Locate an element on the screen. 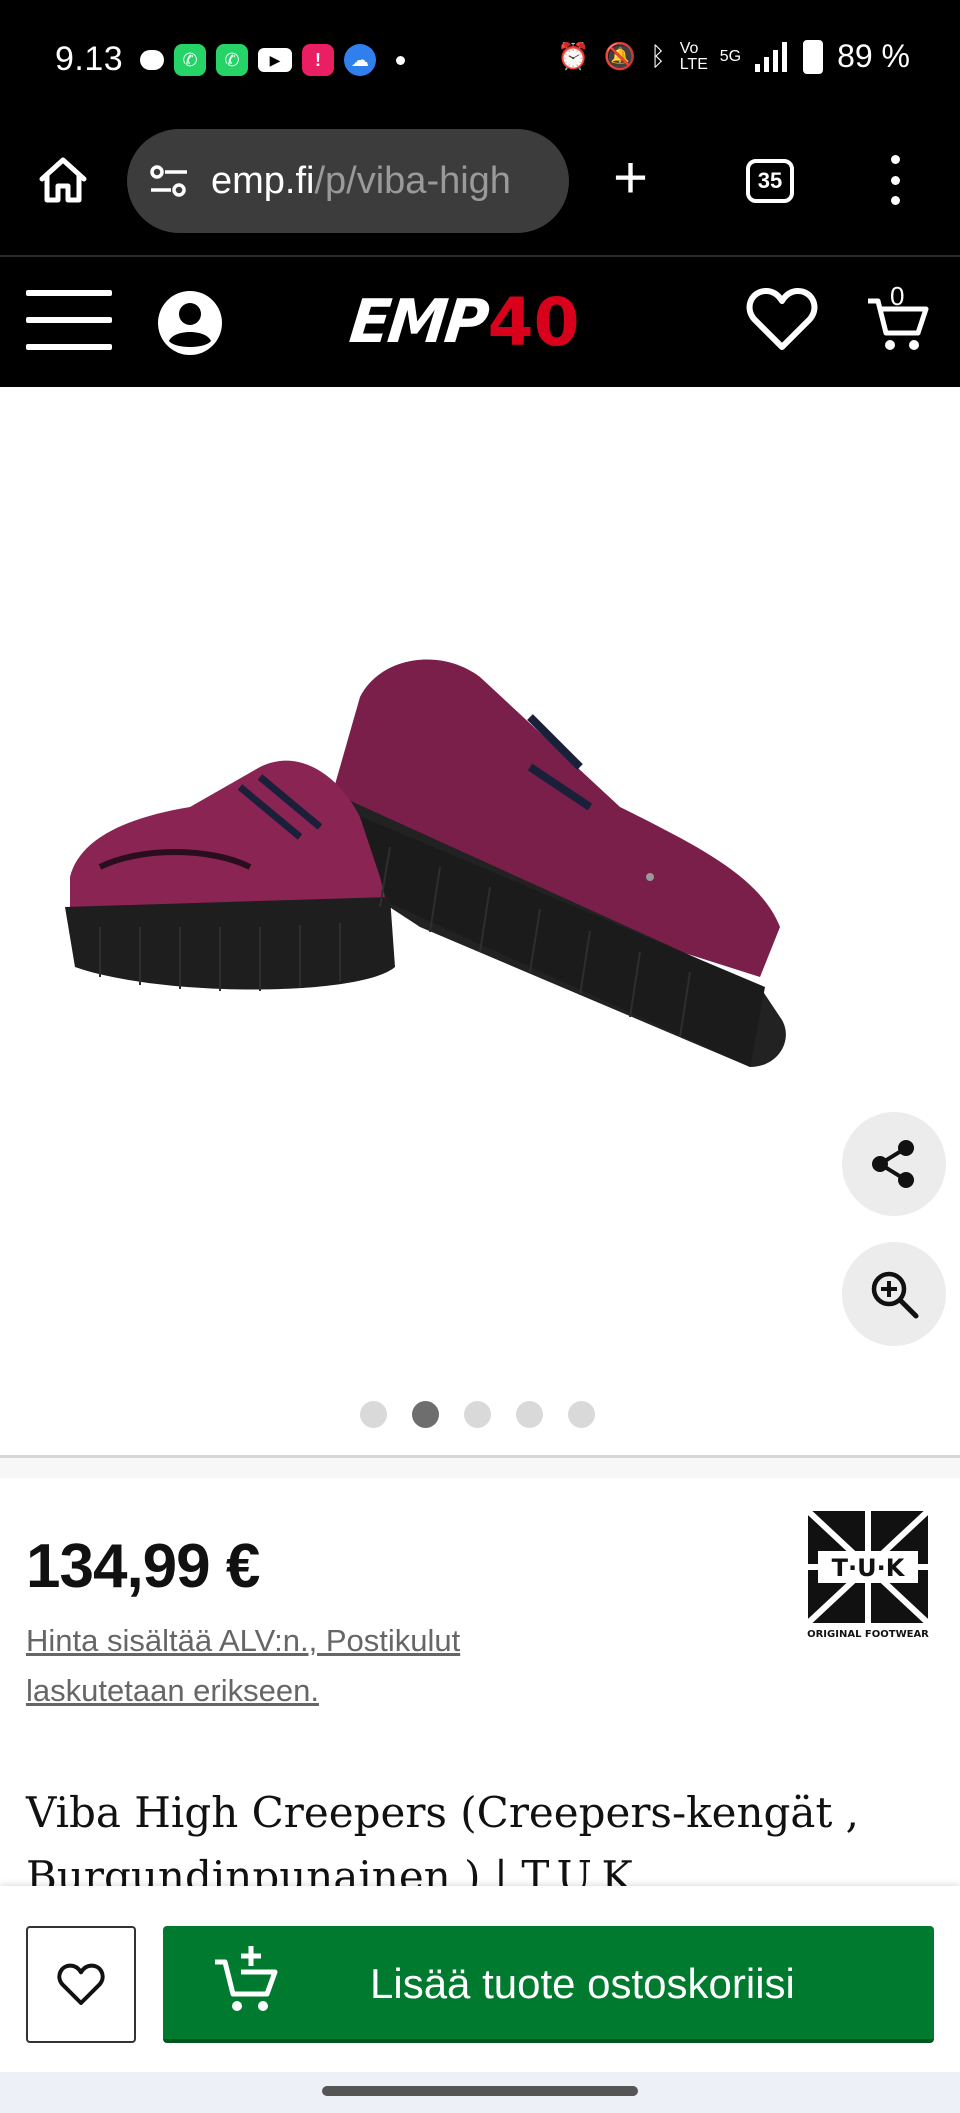 The image size is (960, 2113). battery-icon is located at coordinates (813, 56).